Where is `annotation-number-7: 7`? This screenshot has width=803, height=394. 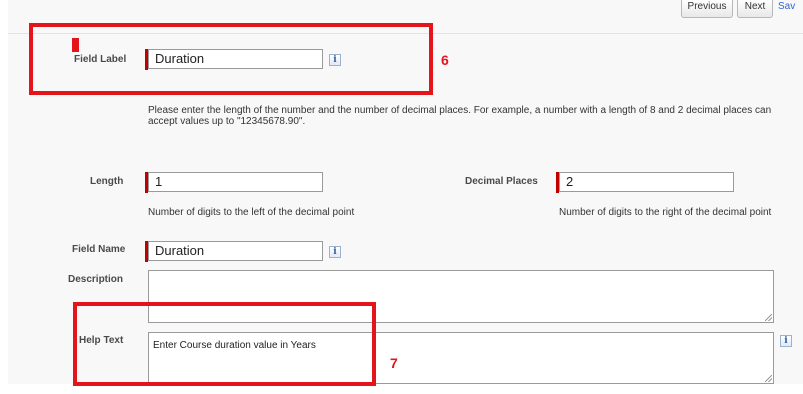
annotation-number-7: 7 is located at coordinates (394, 363).